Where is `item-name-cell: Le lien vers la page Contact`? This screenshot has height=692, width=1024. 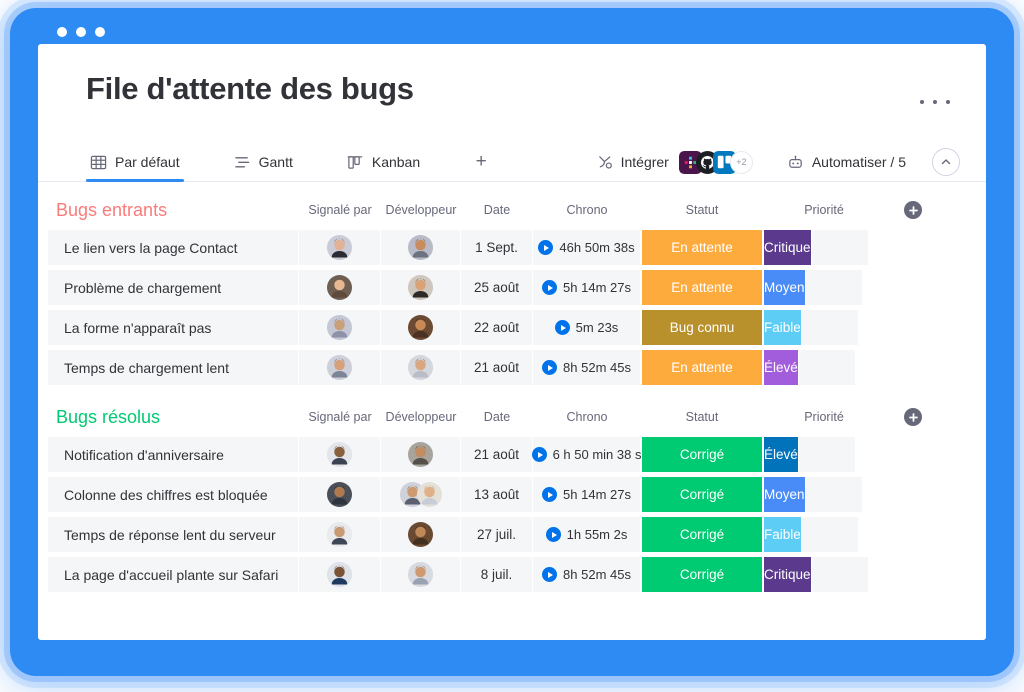
item-name-cell: Le lien vers la page Contact is located at coordinates (173, 247).